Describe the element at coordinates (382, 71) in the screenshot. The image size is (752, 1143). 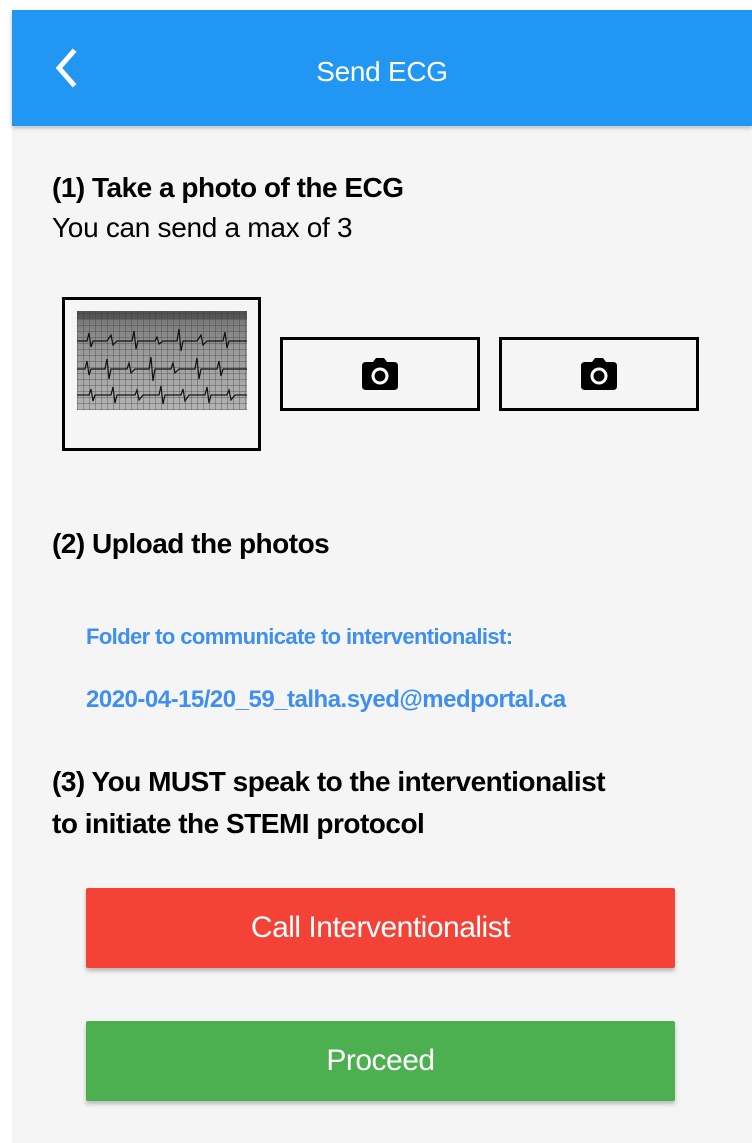
I see `page-title: Send ECG` at that location.